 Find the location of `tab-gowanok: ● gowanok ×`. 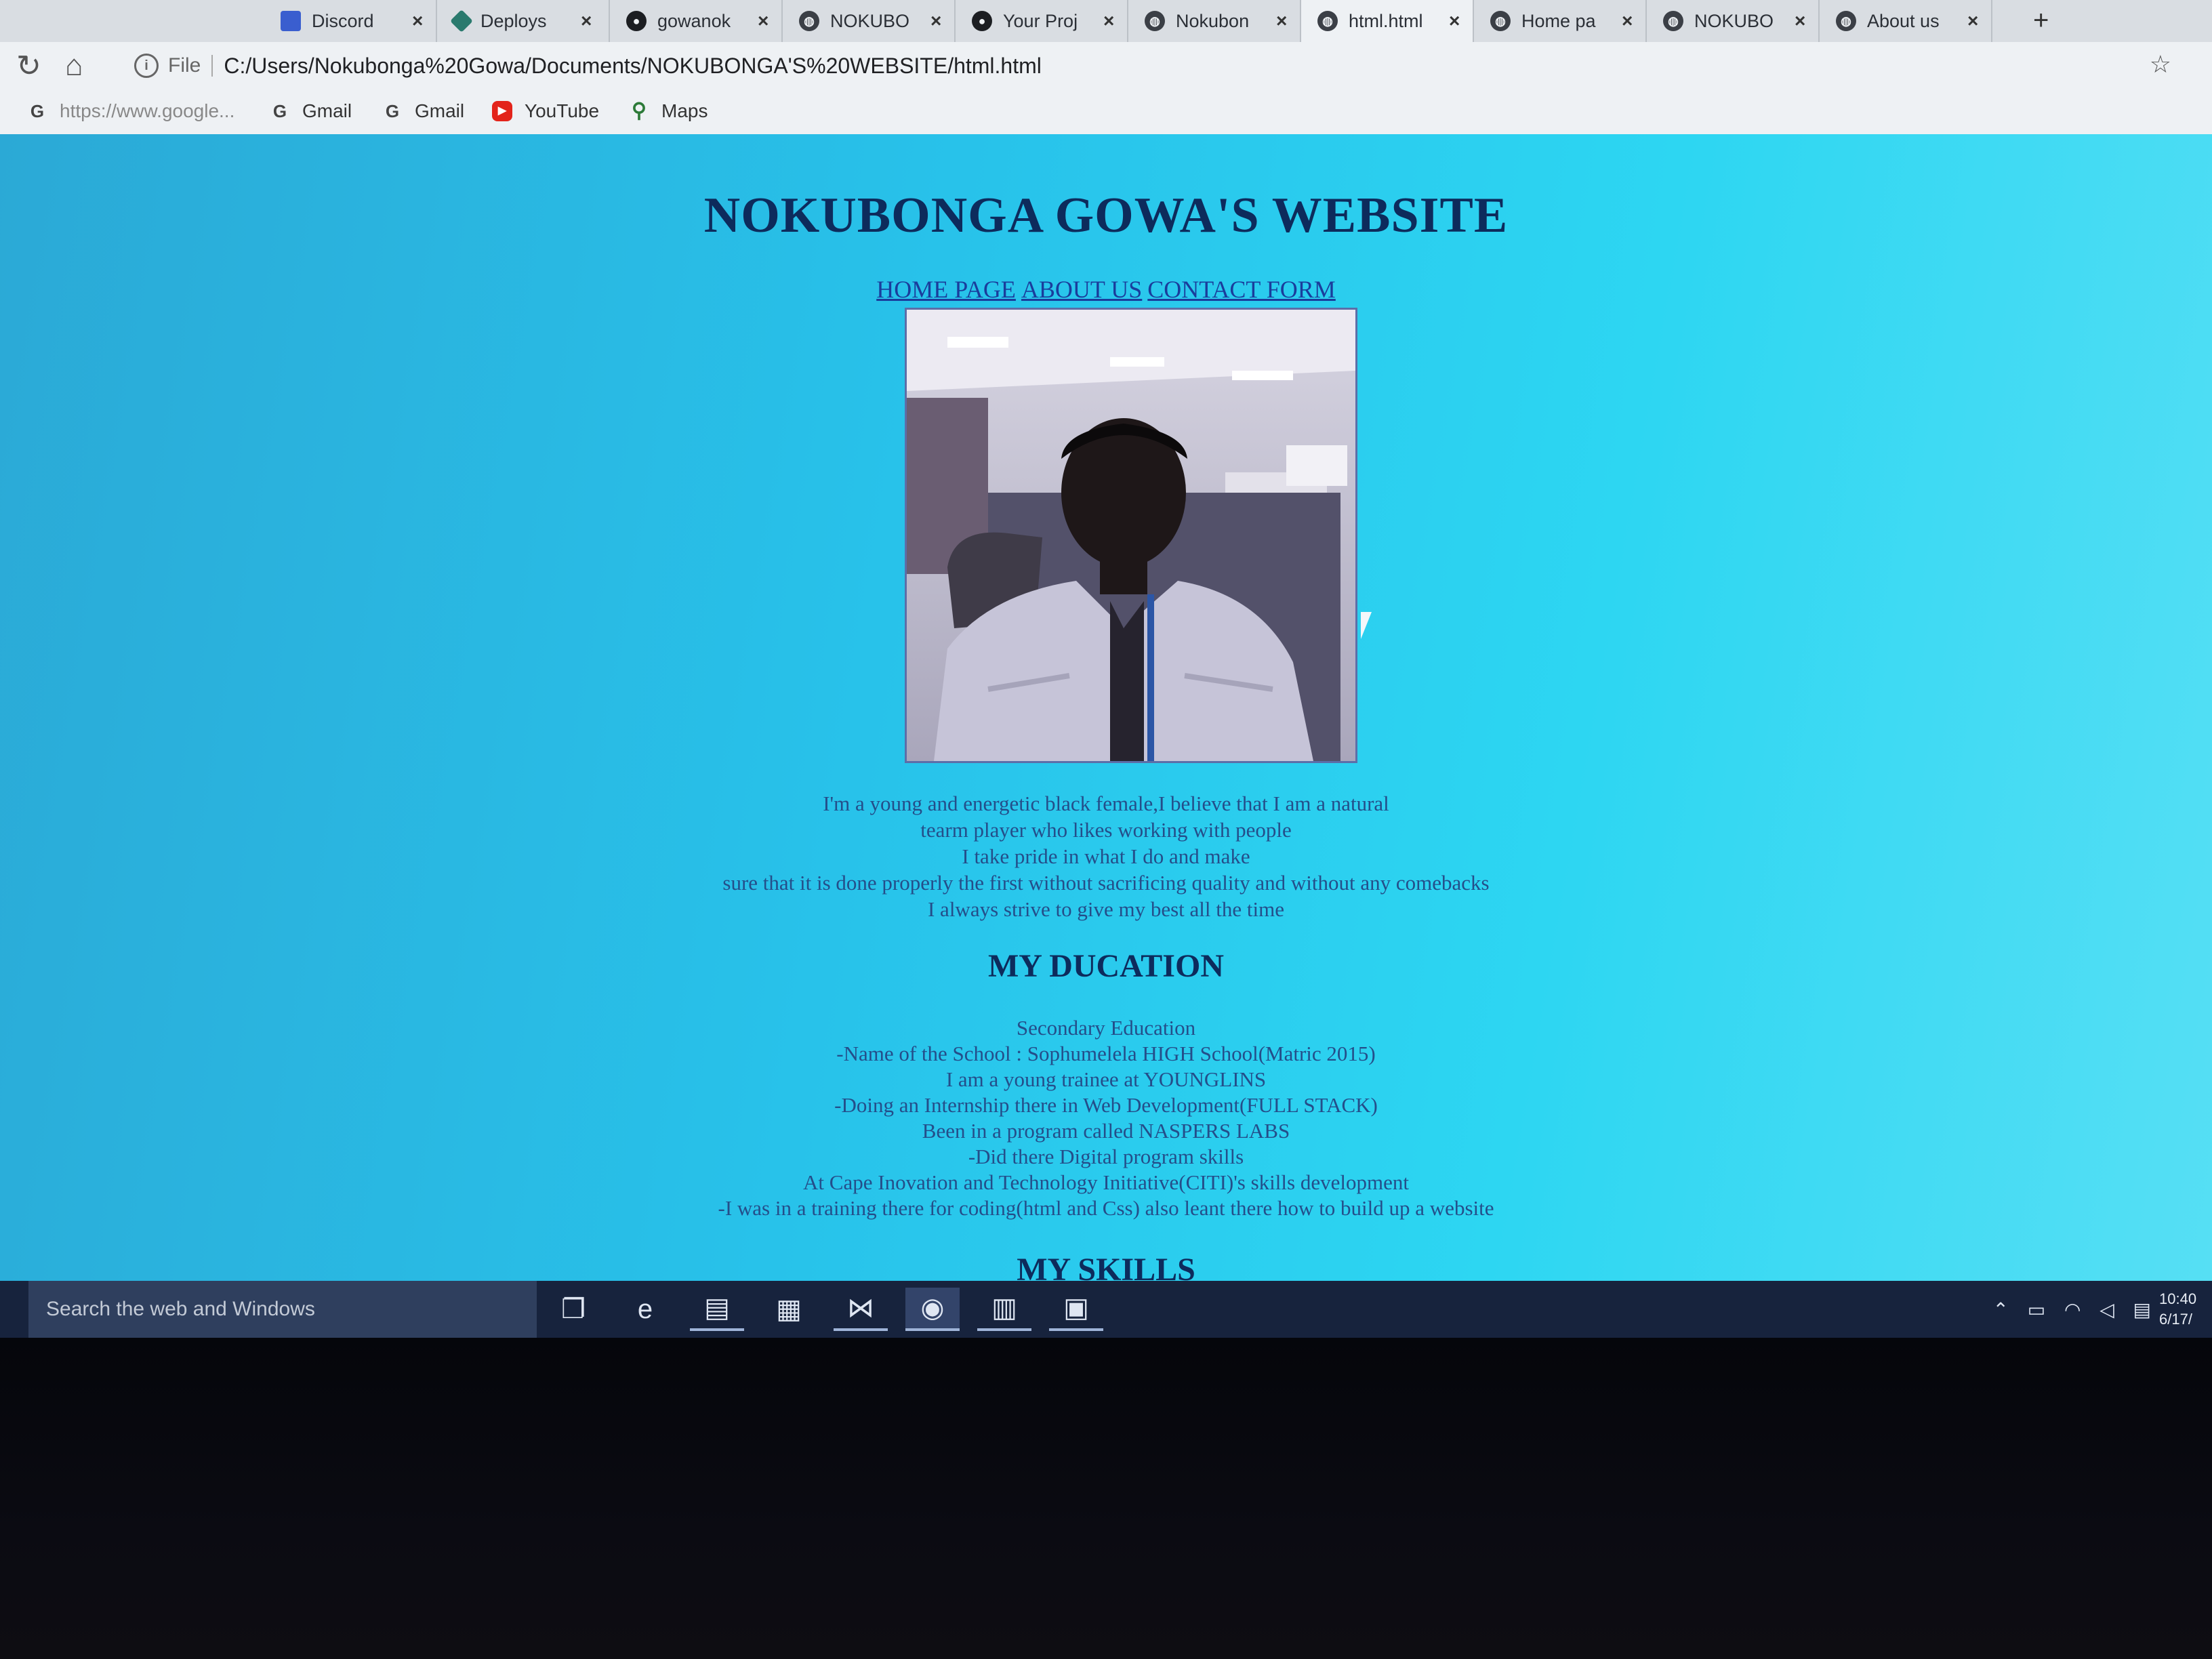

tab-gowanok: ● gowanok × is located at coordinates (696, 21).